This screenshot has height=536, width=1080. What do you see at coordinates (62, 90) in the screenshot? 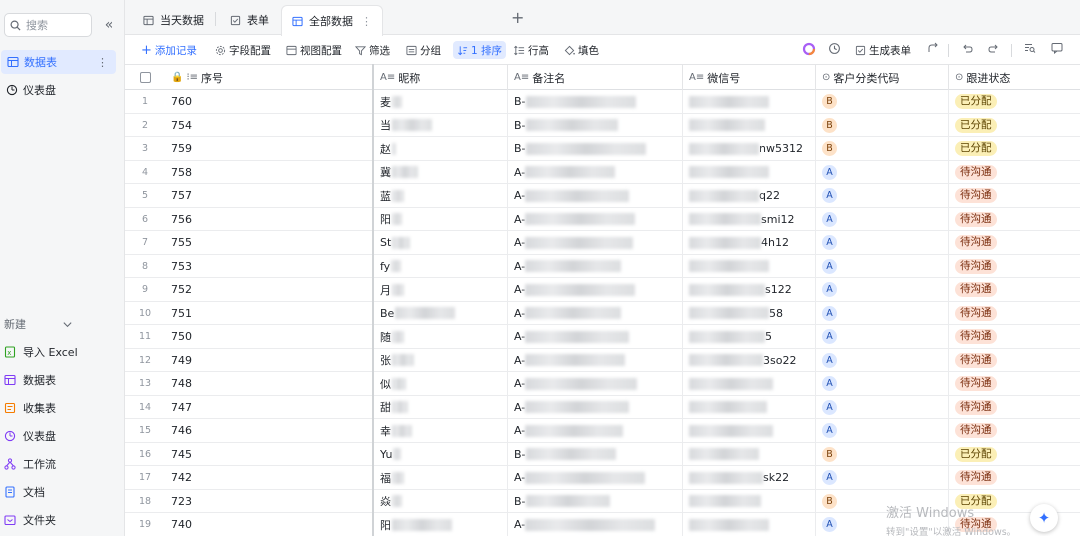
I see `sidebar-item-dashboard: 仪表盘` at bounding box center [62, 90].